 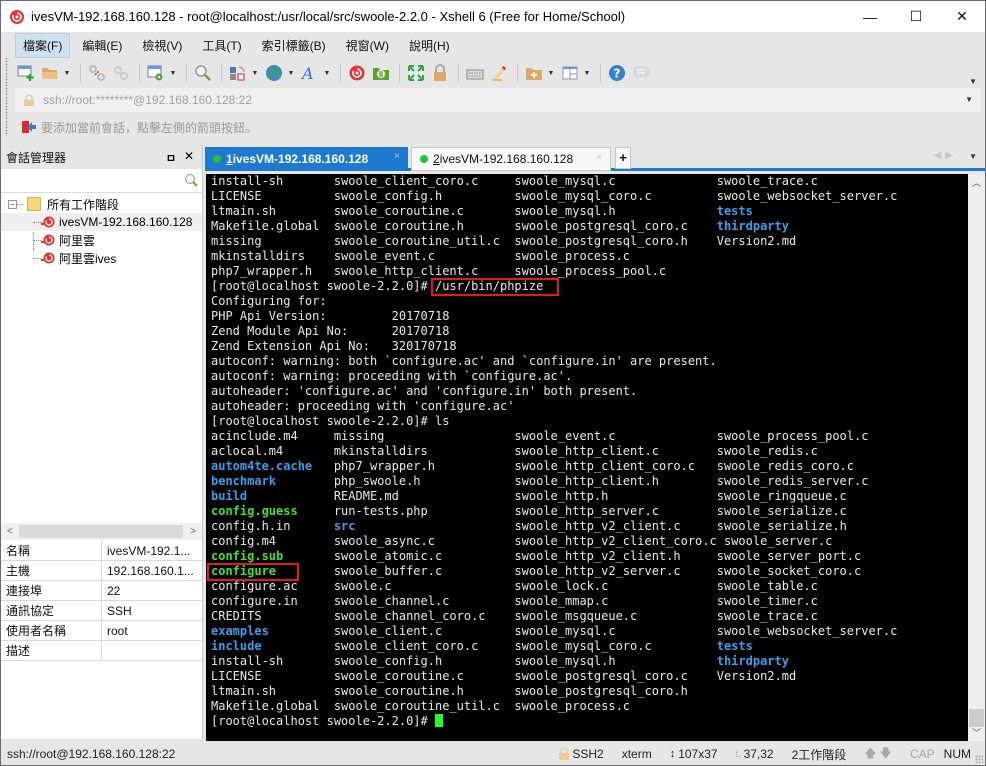 What do you see at coordinates (916, 16) in the screenshot?
I see `maximize-button: ☐` at bounding box center [916, 16].